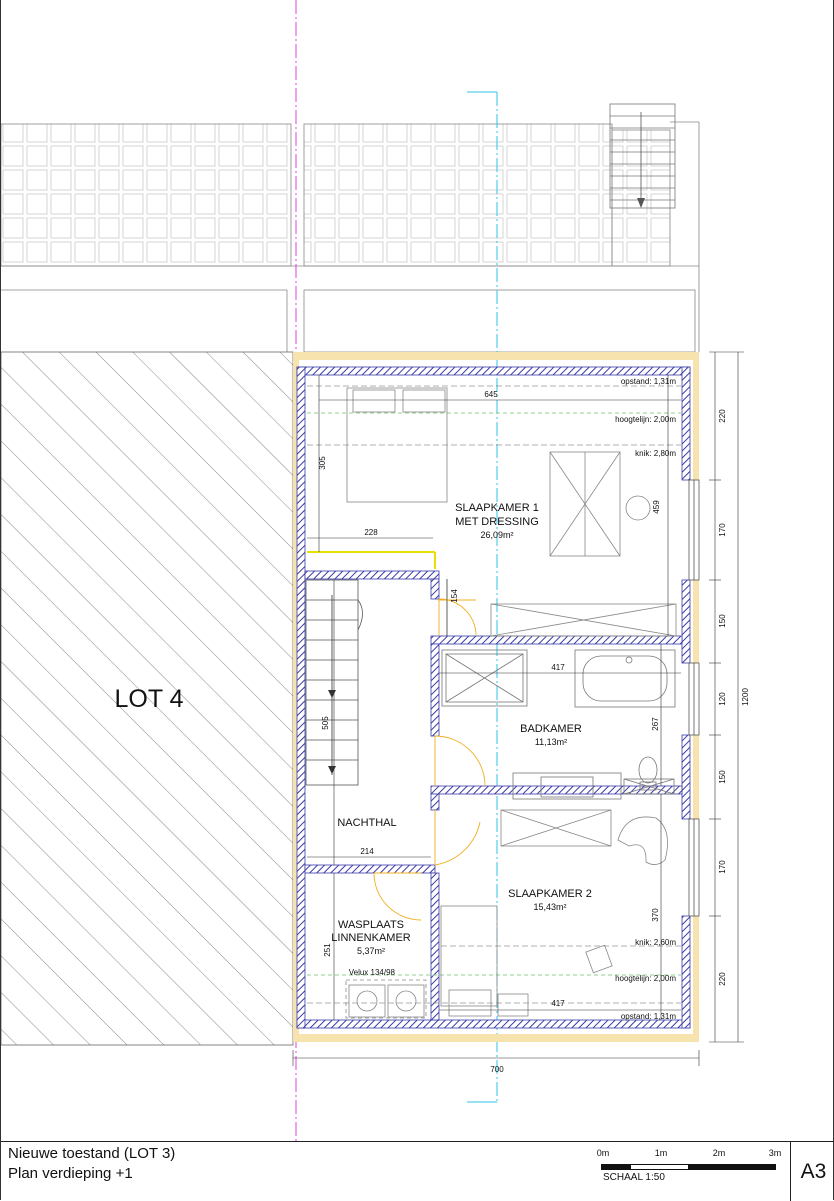 The height and width of the screenshot is (1201, 834). What do you see at coordinates (497, 1069) in the screenshot?
I see `dim-700: 700` at bounding box center [497, 1069].